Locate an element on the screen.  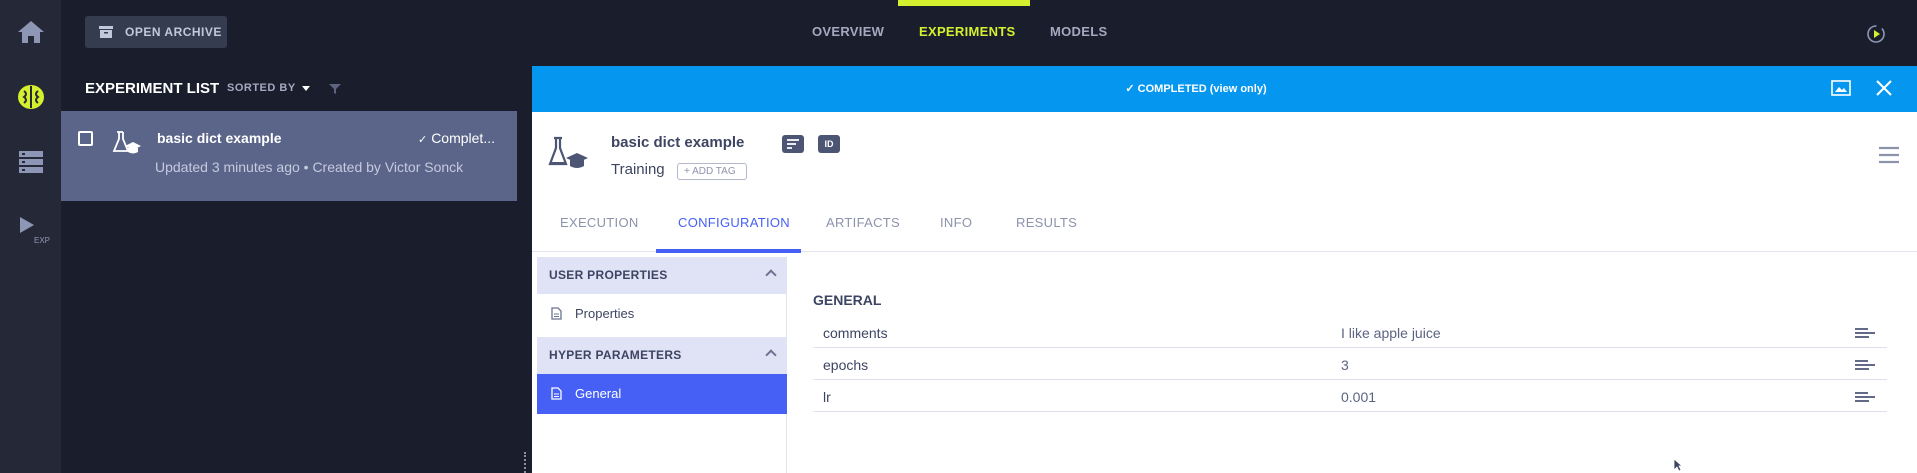
activity-button is located at coordinates (1876, 36).